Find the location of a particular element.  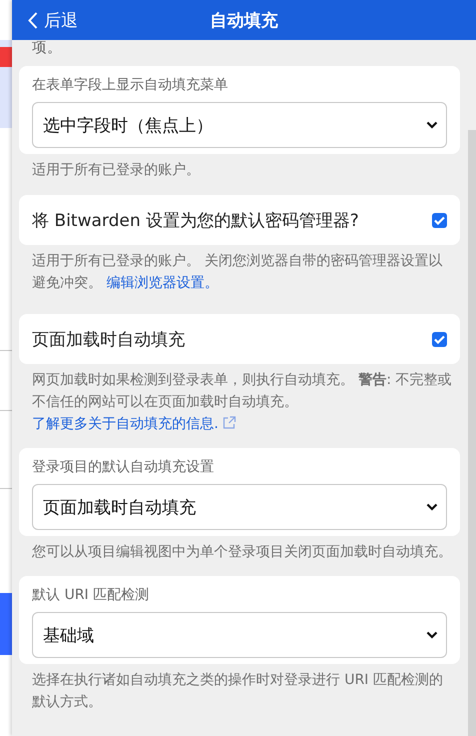

help-text: 适用于所有已登录的账户。 is located at coordinates (116, 170).